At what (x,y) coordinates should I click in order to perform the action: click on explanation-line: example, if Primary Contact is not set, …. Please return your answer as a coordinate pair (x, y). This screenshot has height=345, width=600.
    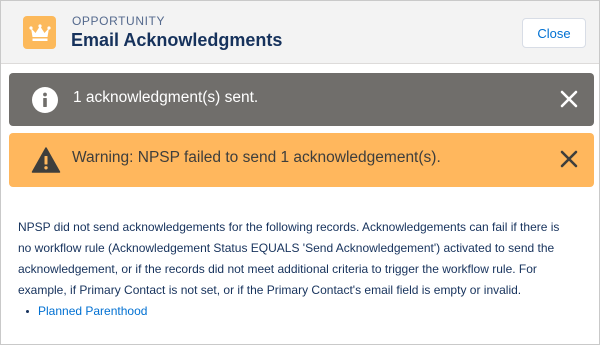
    Looking at the image, I should click on (270, 290).